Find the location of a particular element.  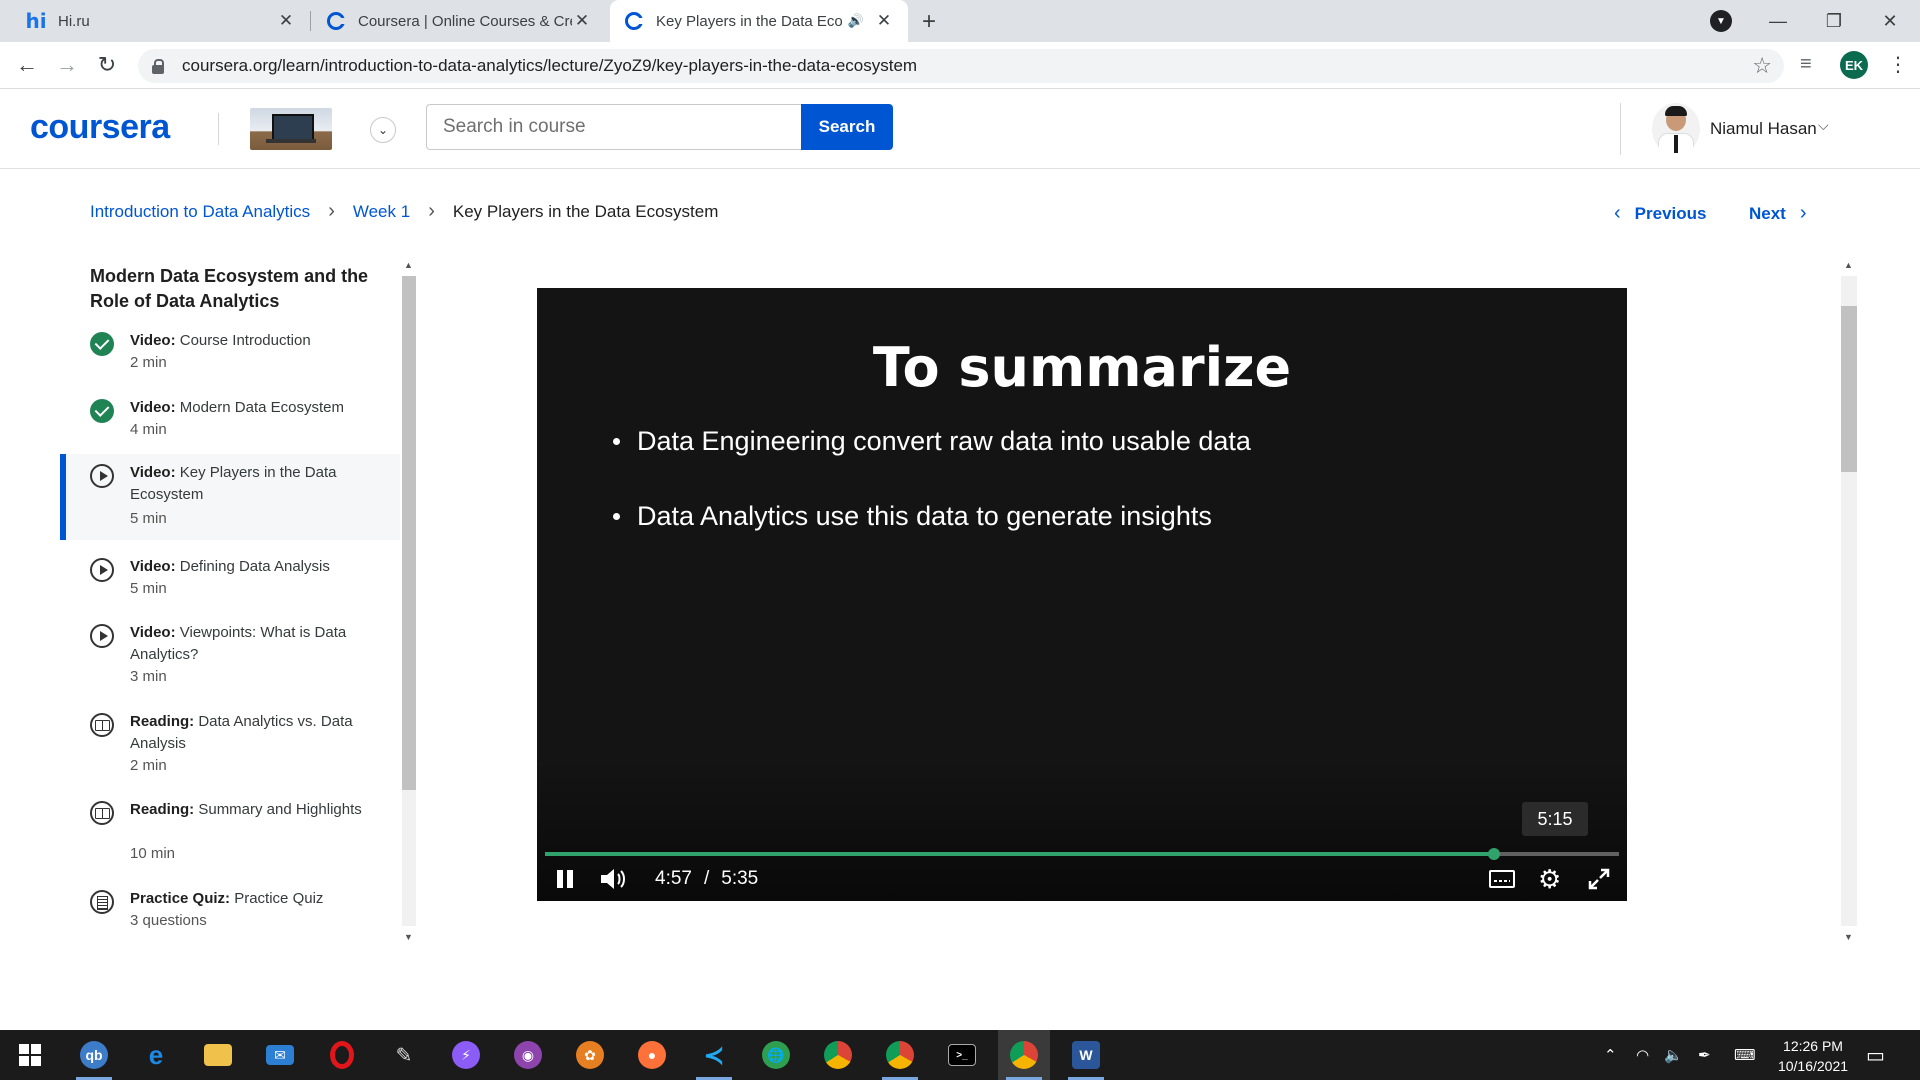

notification-icon: ▭ is located at coordinates (1875, 1055).